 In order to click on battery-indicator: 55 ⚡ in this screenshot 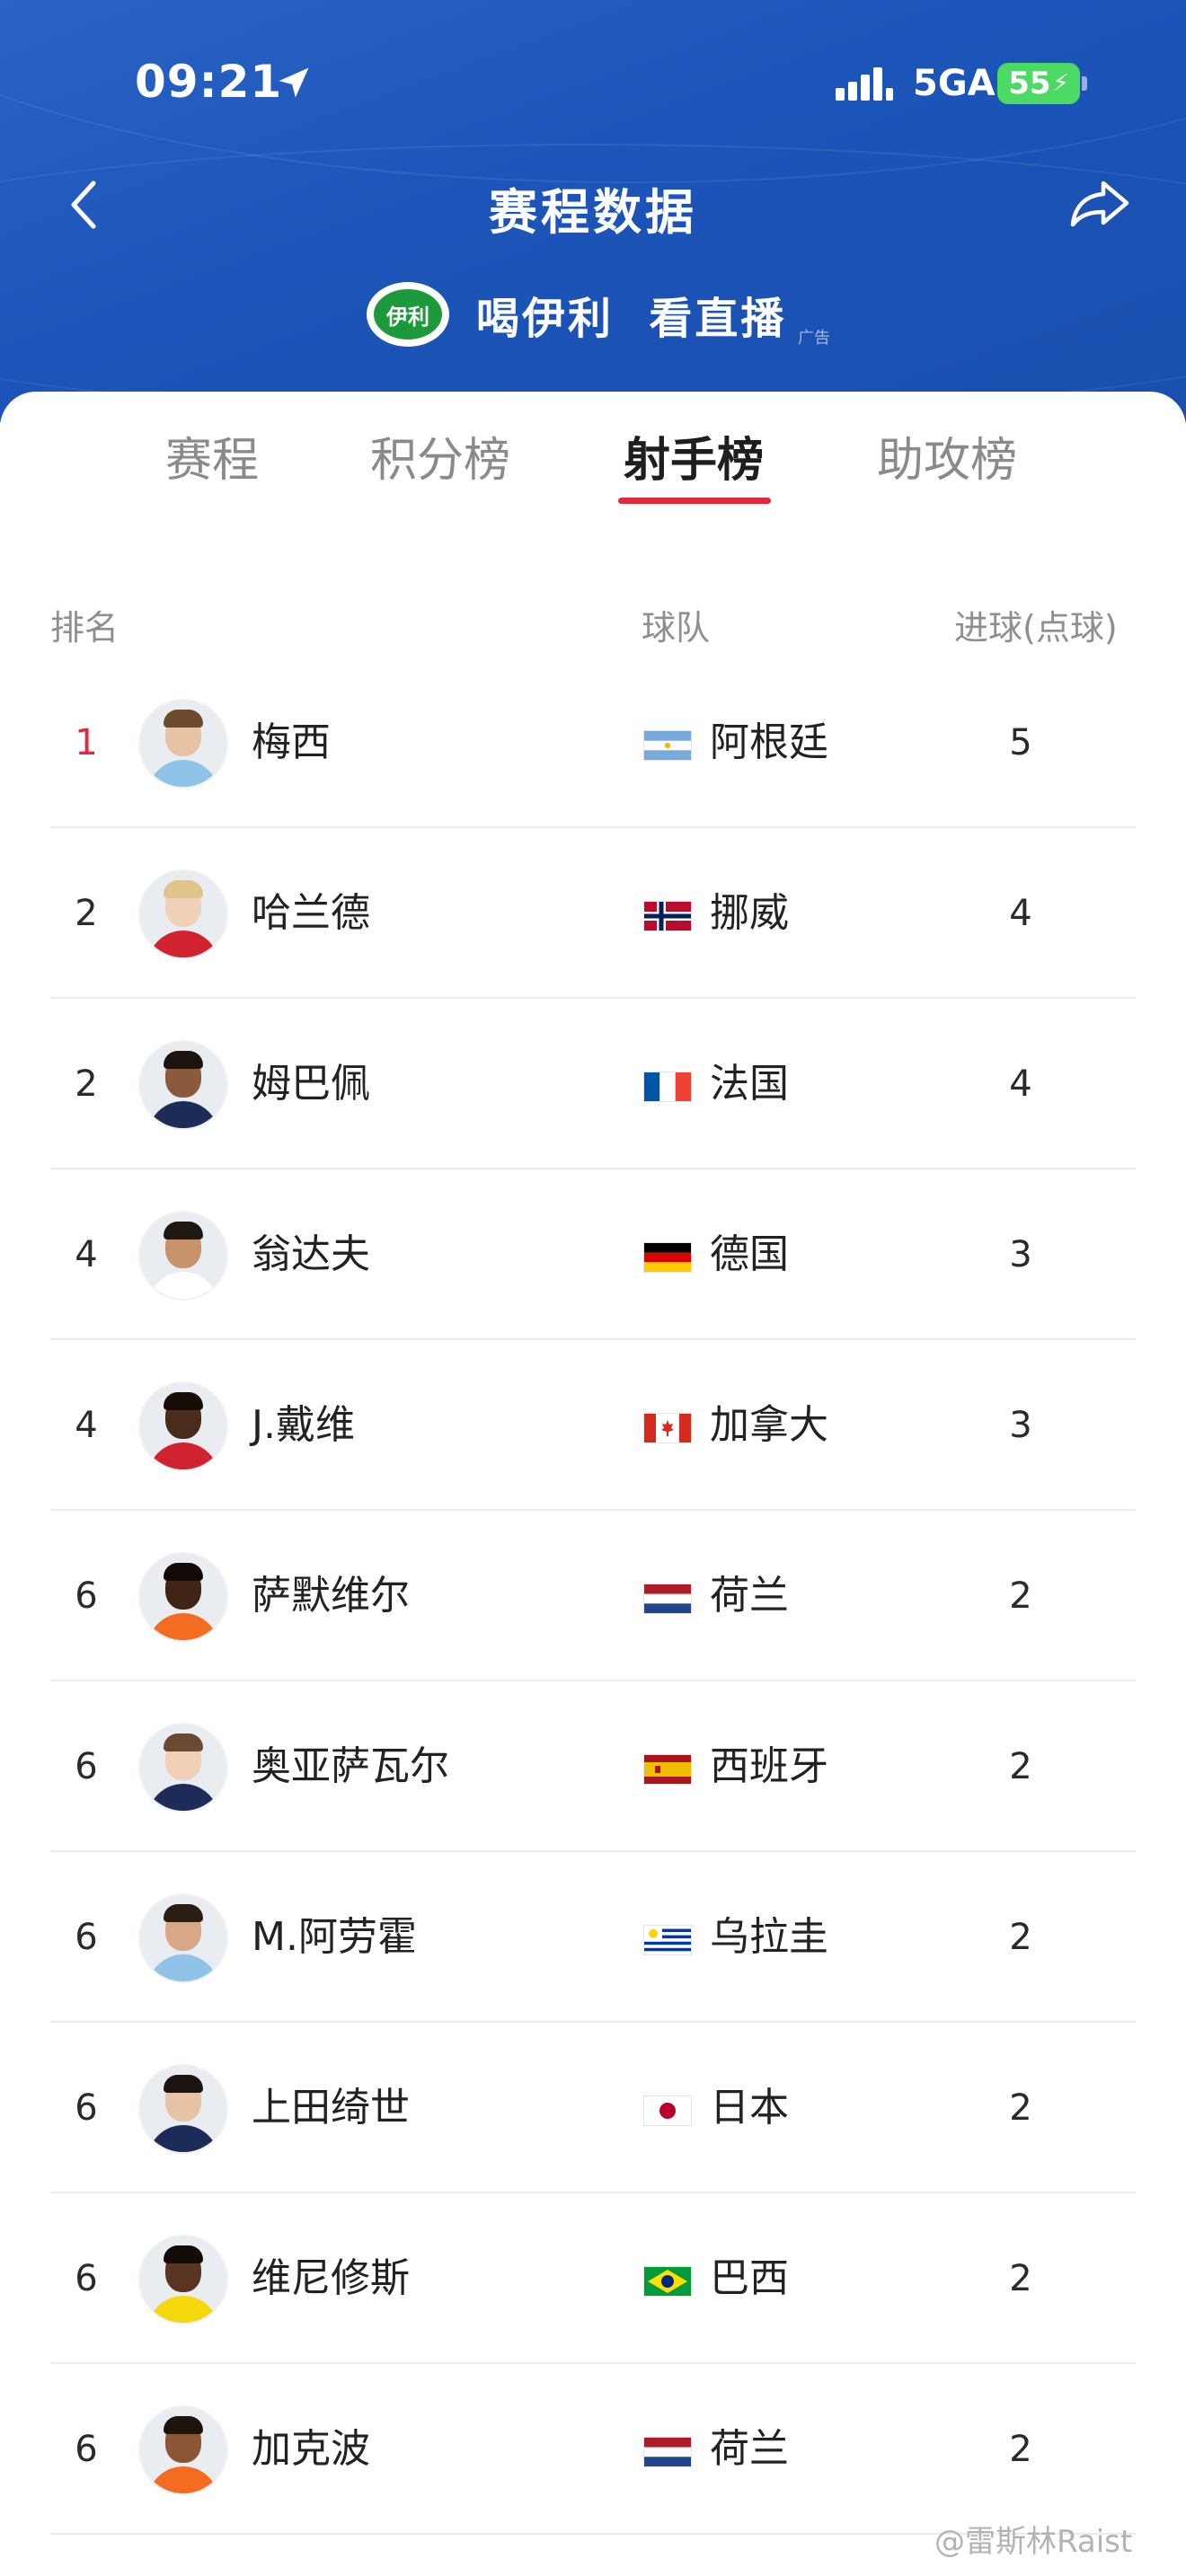, I will do `click(1038, 83)`.